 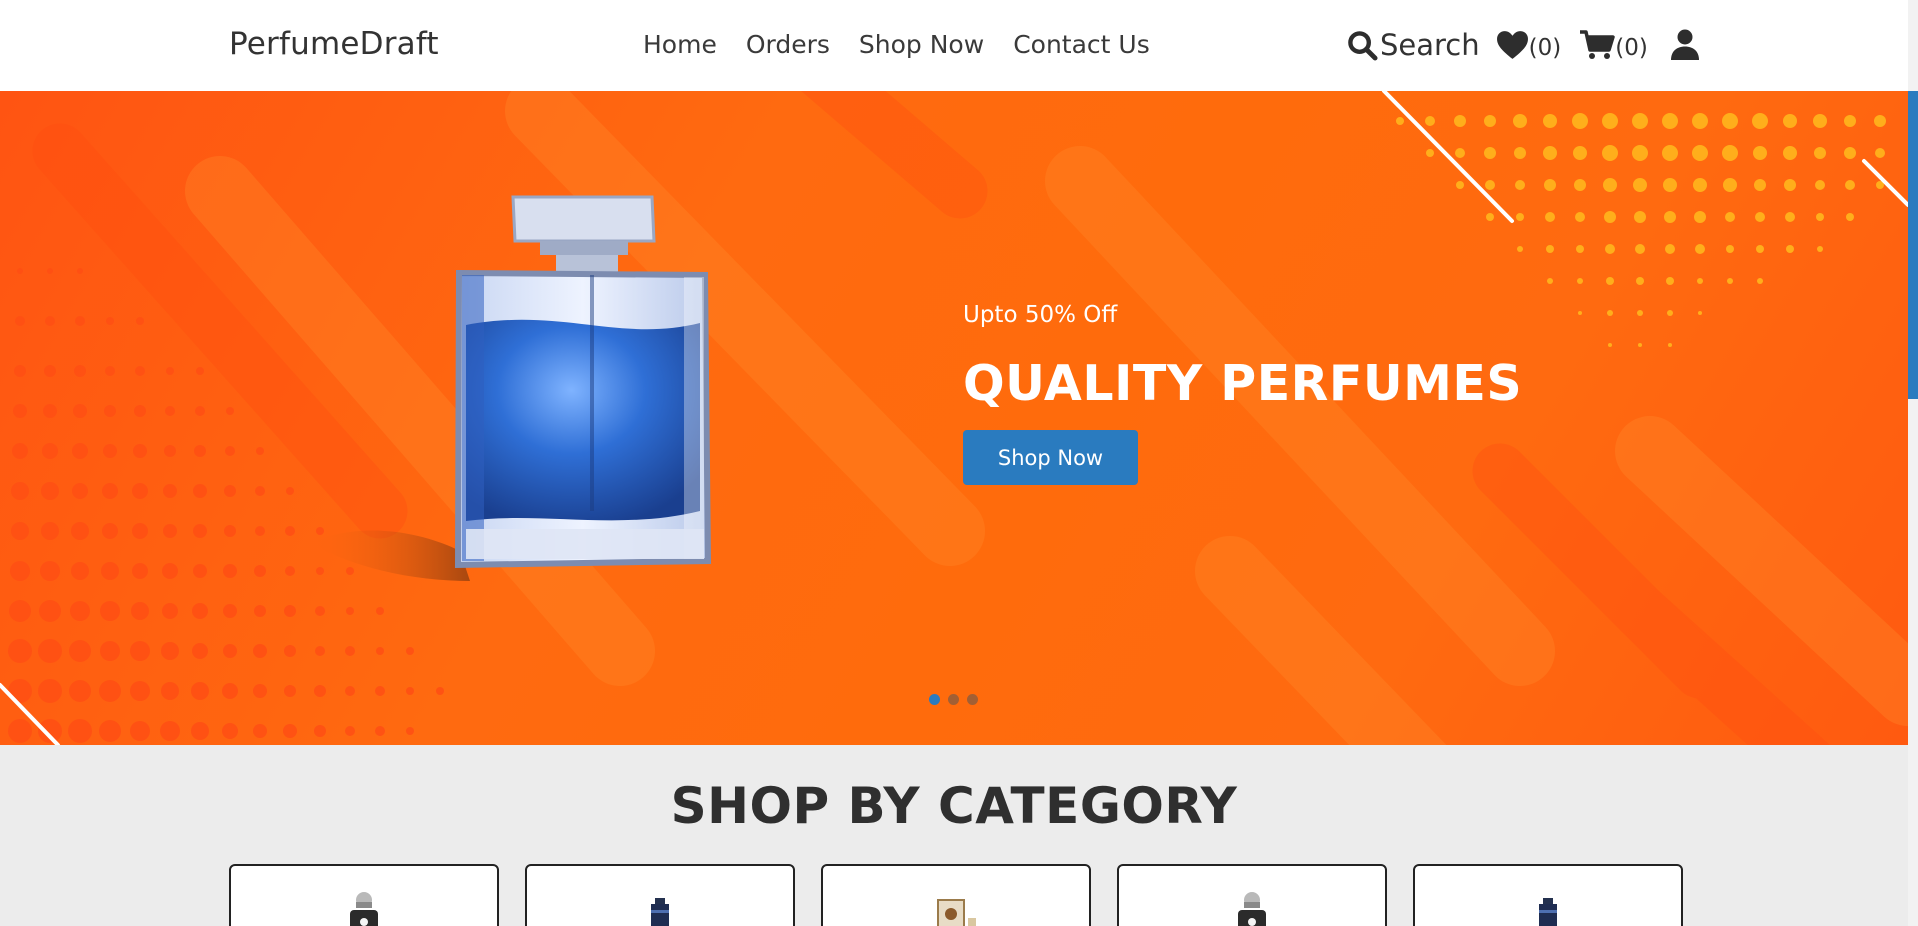 I want to click on carousel-indicators, so click(x=953, y=699).